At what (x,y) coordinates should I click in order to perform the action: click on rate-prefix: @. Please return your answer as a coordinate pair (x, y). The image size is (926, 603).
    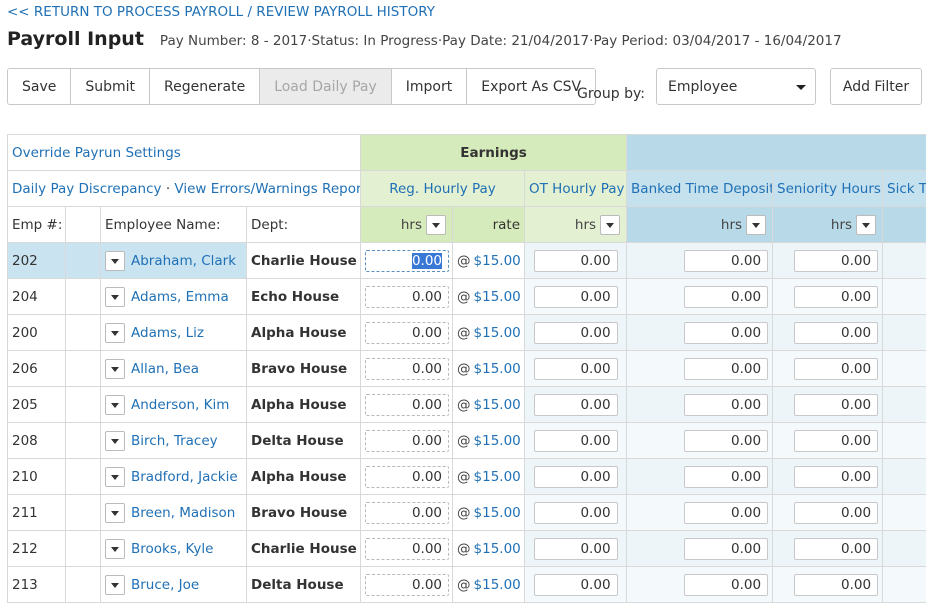
    Looking at the image, I should click on (464, 585).